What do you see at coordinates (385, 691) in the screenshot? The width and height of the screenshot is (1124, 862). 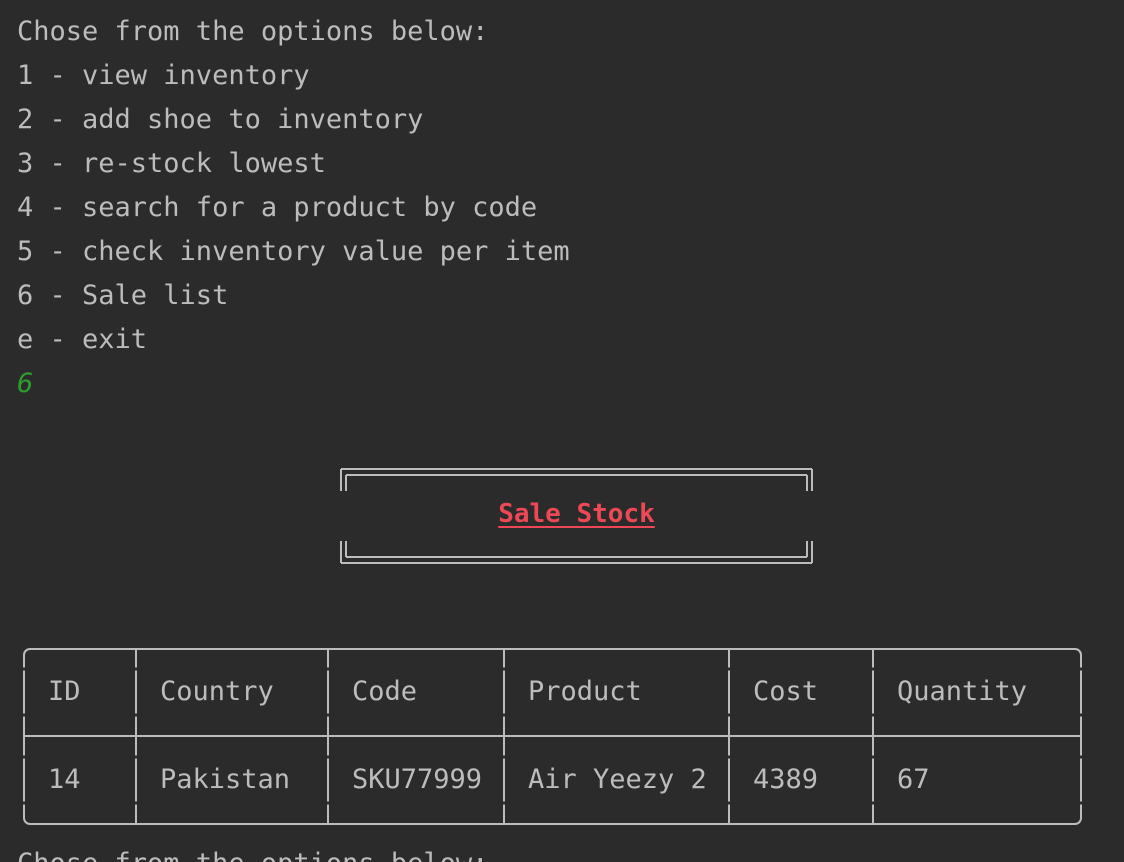 I see `header-code: Code` at bounding box center [385, 691].